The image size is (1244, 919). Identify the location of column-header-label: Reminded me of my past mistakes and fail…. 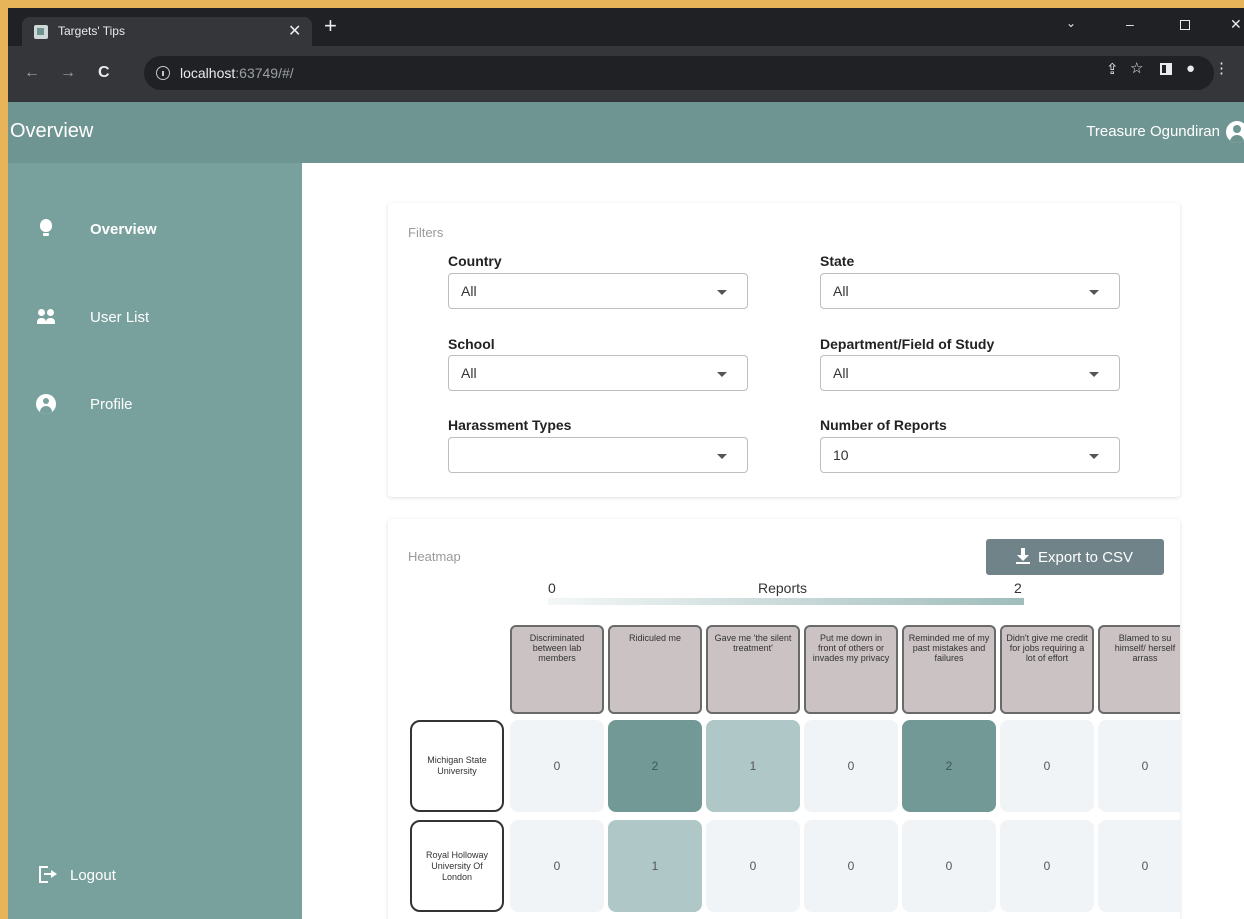
(949, 648).